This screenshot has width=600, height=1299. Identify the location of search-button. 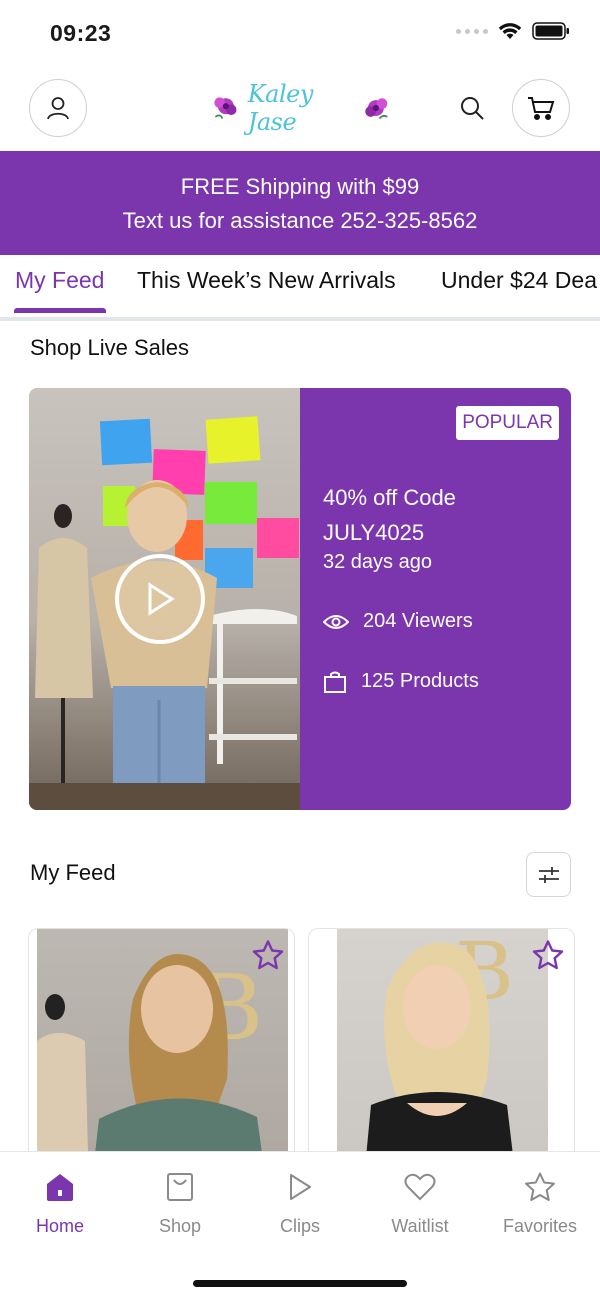
(472, 108).